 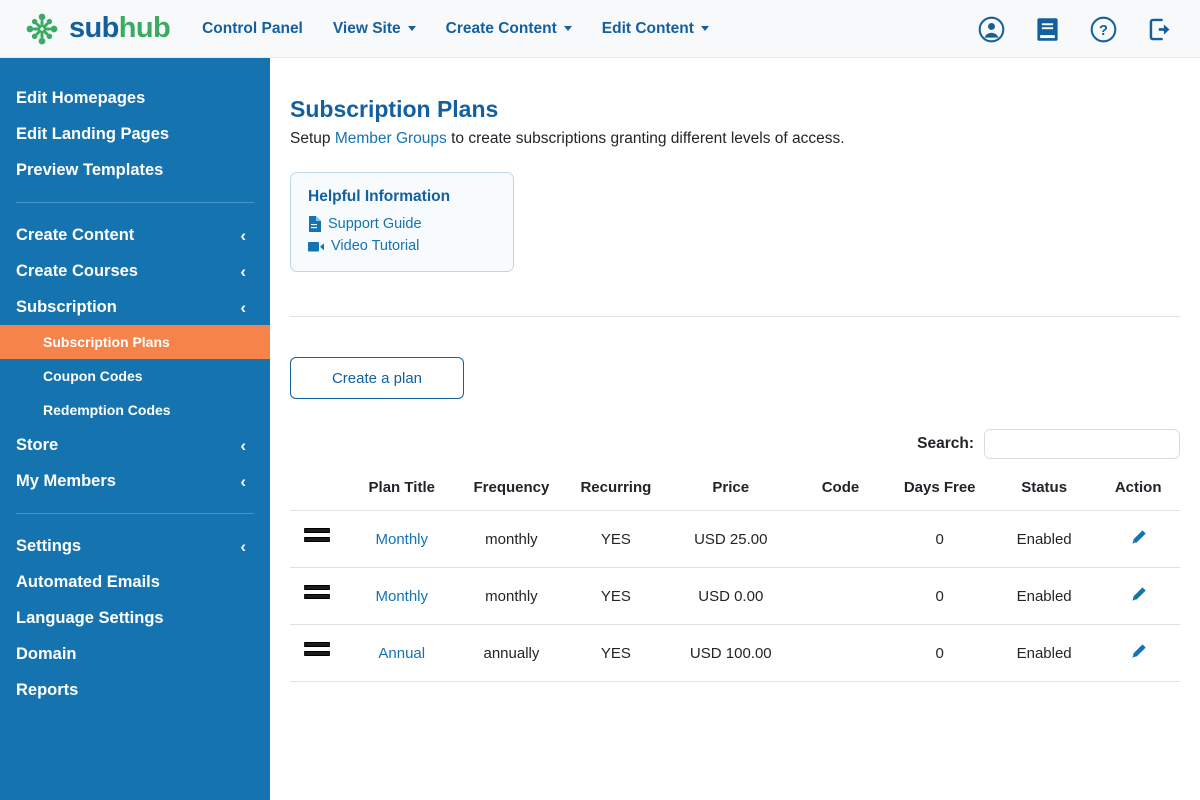 I want to click on sidebar-item-label: Subscription, so click(x=66, y=306).